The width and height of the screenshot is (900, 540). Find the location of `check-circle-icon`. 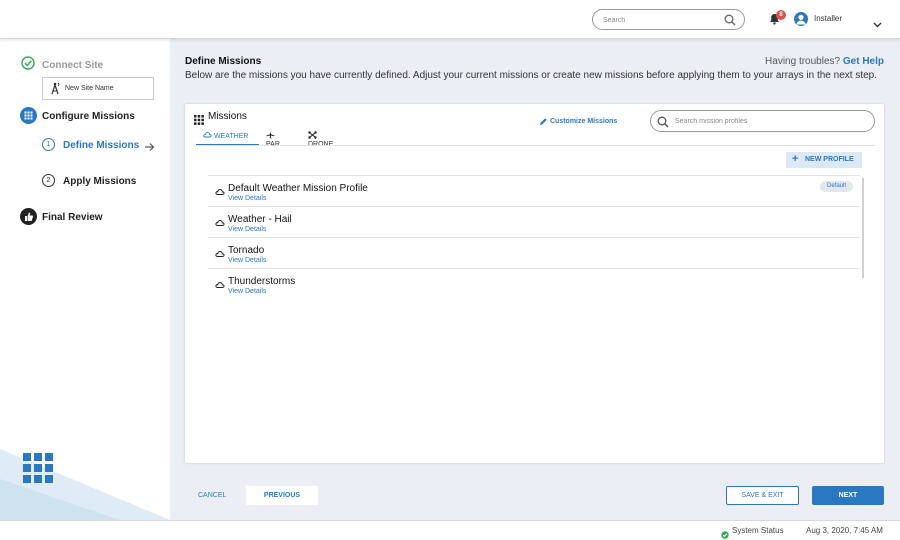

check-circle-icon is located at coordinates (28, 65).